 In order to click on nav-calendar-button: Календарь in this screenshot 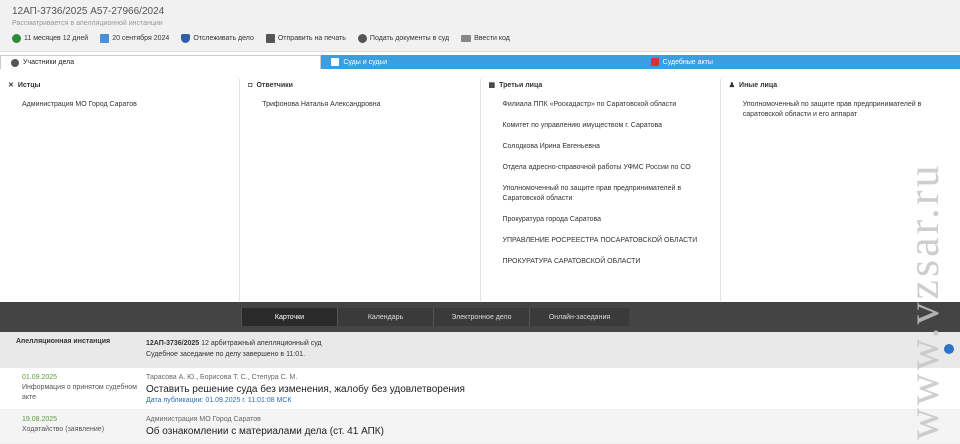, I will do `click(385, 317)`.